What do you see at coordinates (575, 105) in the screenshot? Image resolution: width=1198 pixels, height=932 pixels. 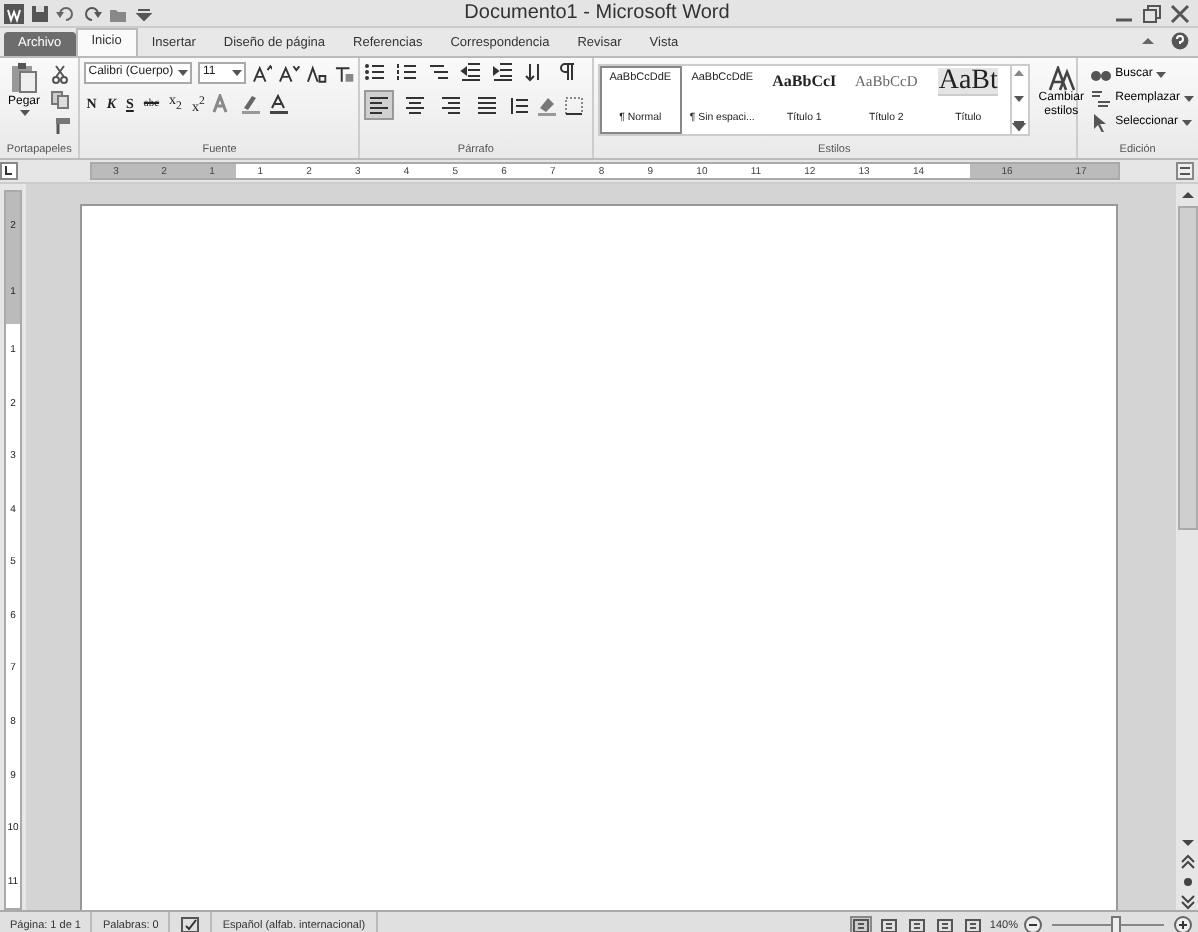 I see `borders-icon` at bounding box center [575, 105].